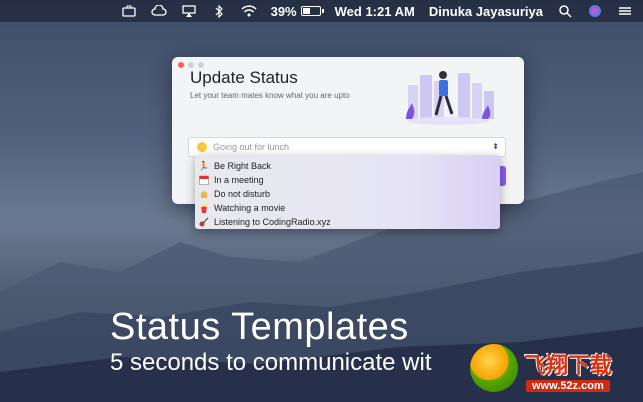 The image size is (643, 402). I want to click on watermark: 飞翔下载 www.52z.com, so click(555, 372).